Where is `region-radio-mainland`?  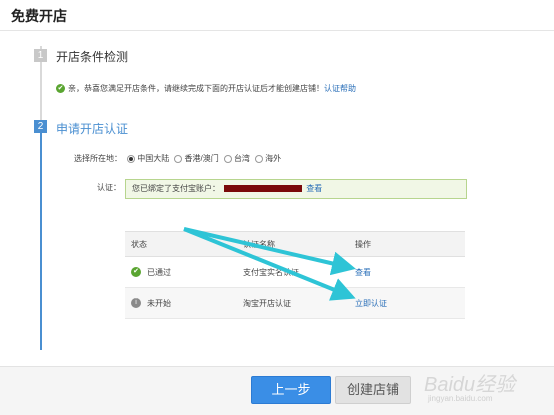 region-radio-mainland is located at coordinates (131, 158).